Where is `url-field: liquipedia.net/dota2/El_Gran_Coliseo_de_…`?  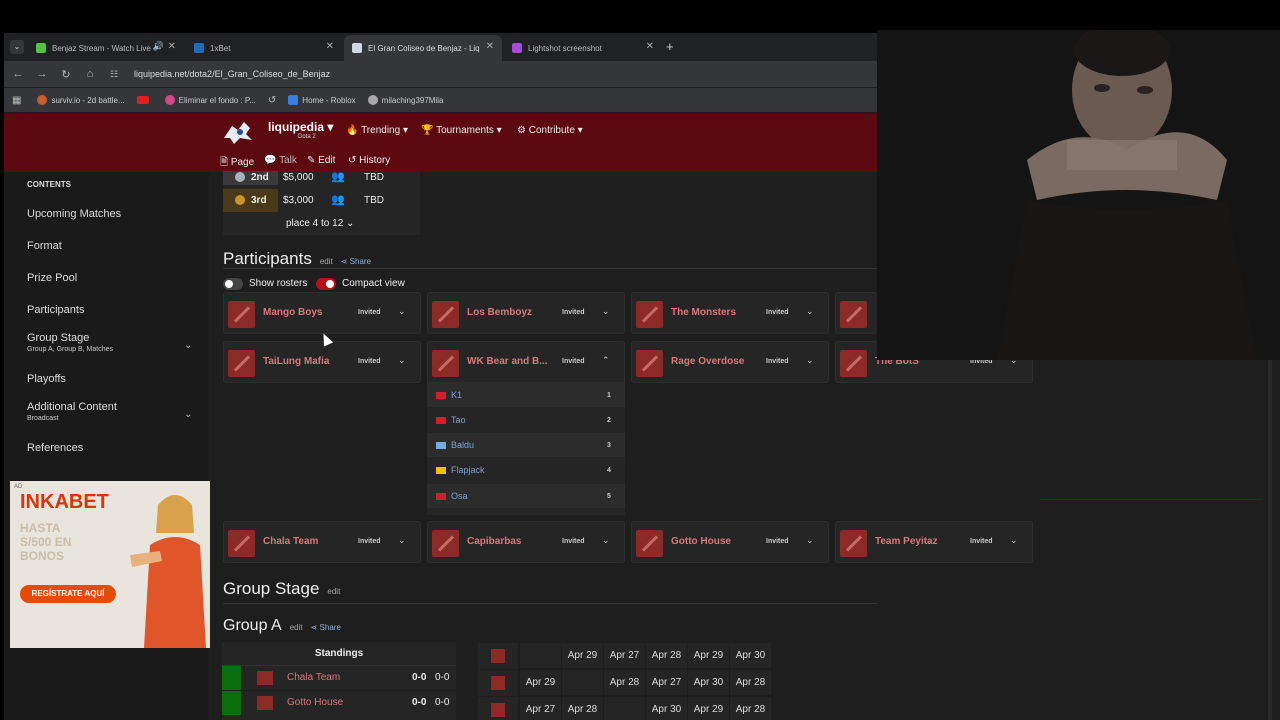 url-field: liquipedia.net/dota2/El_Gran_Coliseo_de_… is located at coordinates (232, 74).